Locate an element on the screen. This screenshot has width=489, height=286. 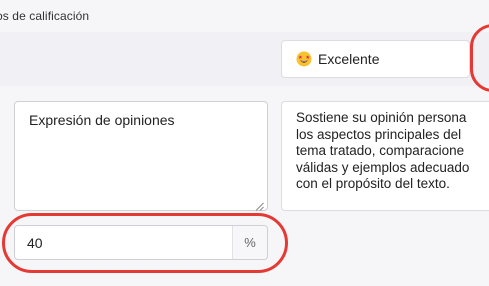
level-header-excelente: Excelente is located at coordinates (375, 59).